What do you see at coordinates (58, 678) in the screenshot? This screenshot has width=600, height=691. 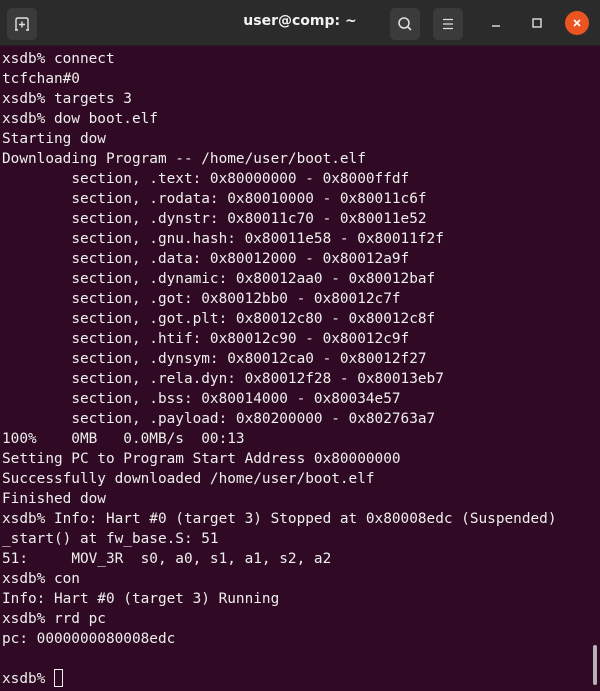 I see `text-cursor` at bounding box center [58, 678].